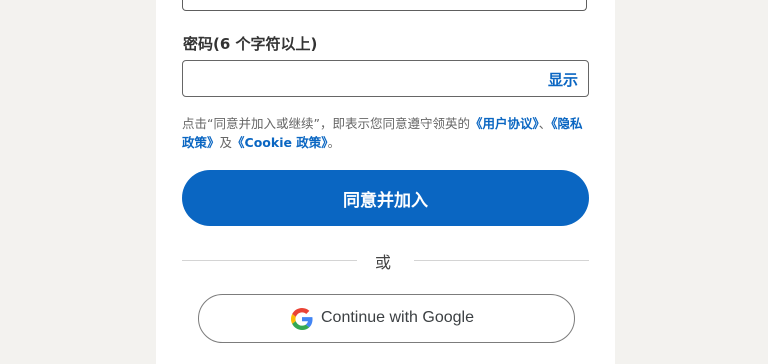 This screenshot has height=364, width=768. I want to click on continue-with-google-button: Continue with Google, so click(386, 318).